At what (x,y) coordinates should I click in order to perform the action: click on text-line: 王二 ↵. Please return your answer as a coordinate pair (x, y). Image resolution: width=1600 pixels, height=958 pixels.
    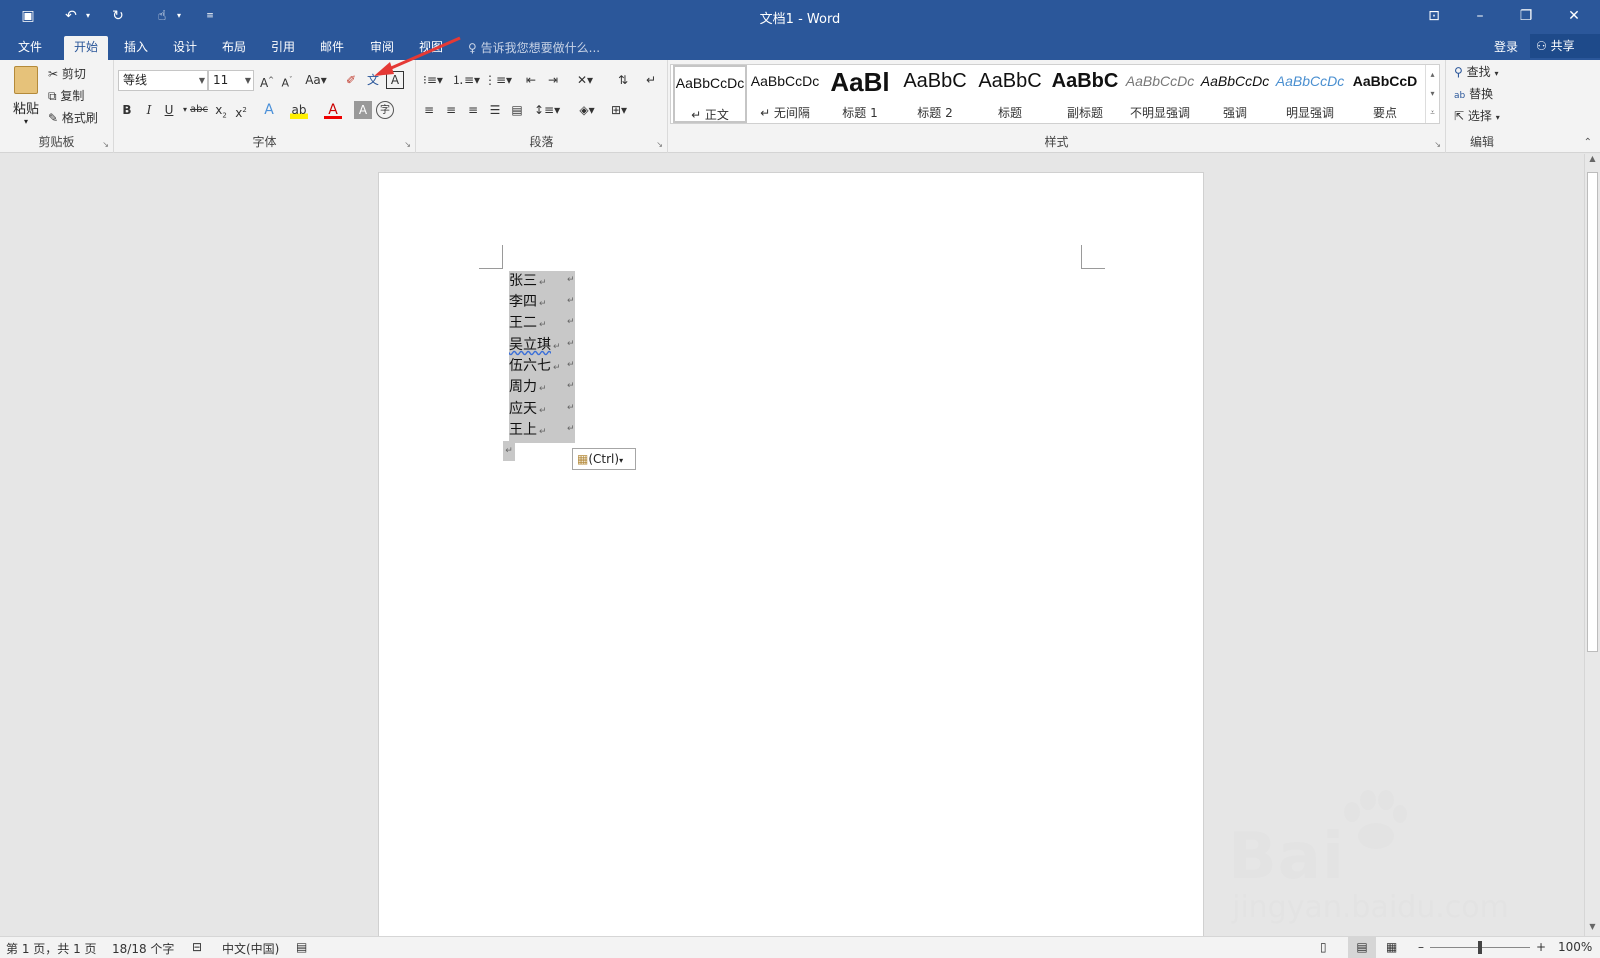
    Looking at the image, I should click on (528, 323).